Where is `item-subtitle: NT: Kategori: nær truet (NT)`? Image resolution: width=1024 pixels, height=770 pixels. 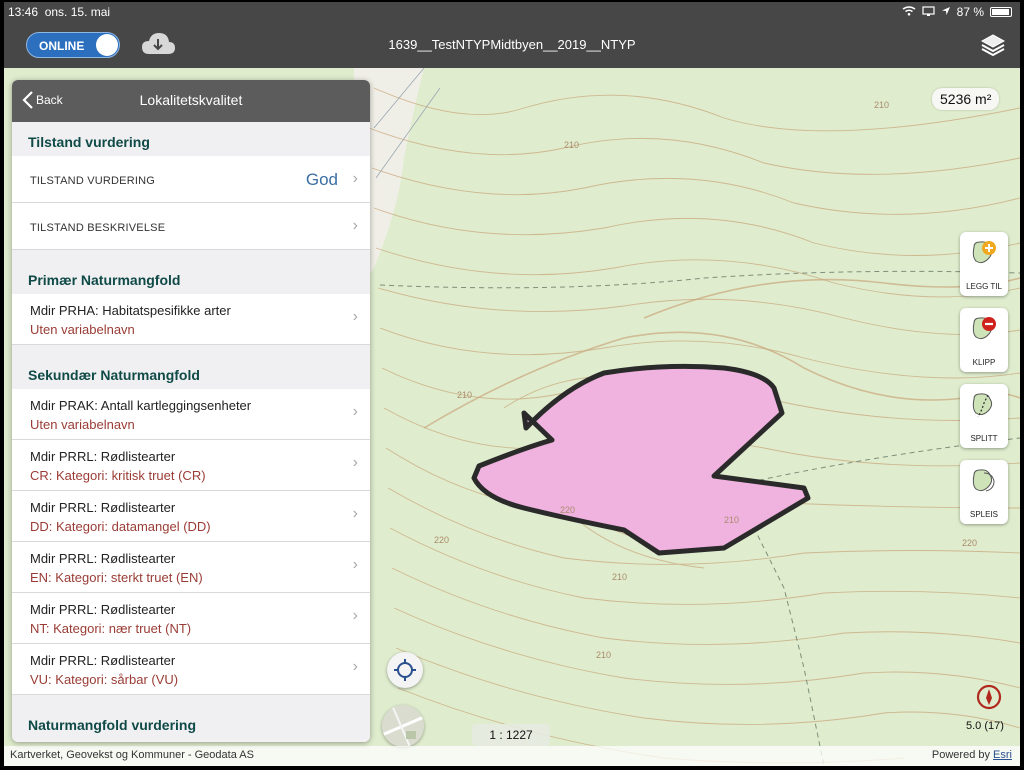
item-subtitle: NT: Kategori: nær truet (NT) is located at coordinates (111, 628).